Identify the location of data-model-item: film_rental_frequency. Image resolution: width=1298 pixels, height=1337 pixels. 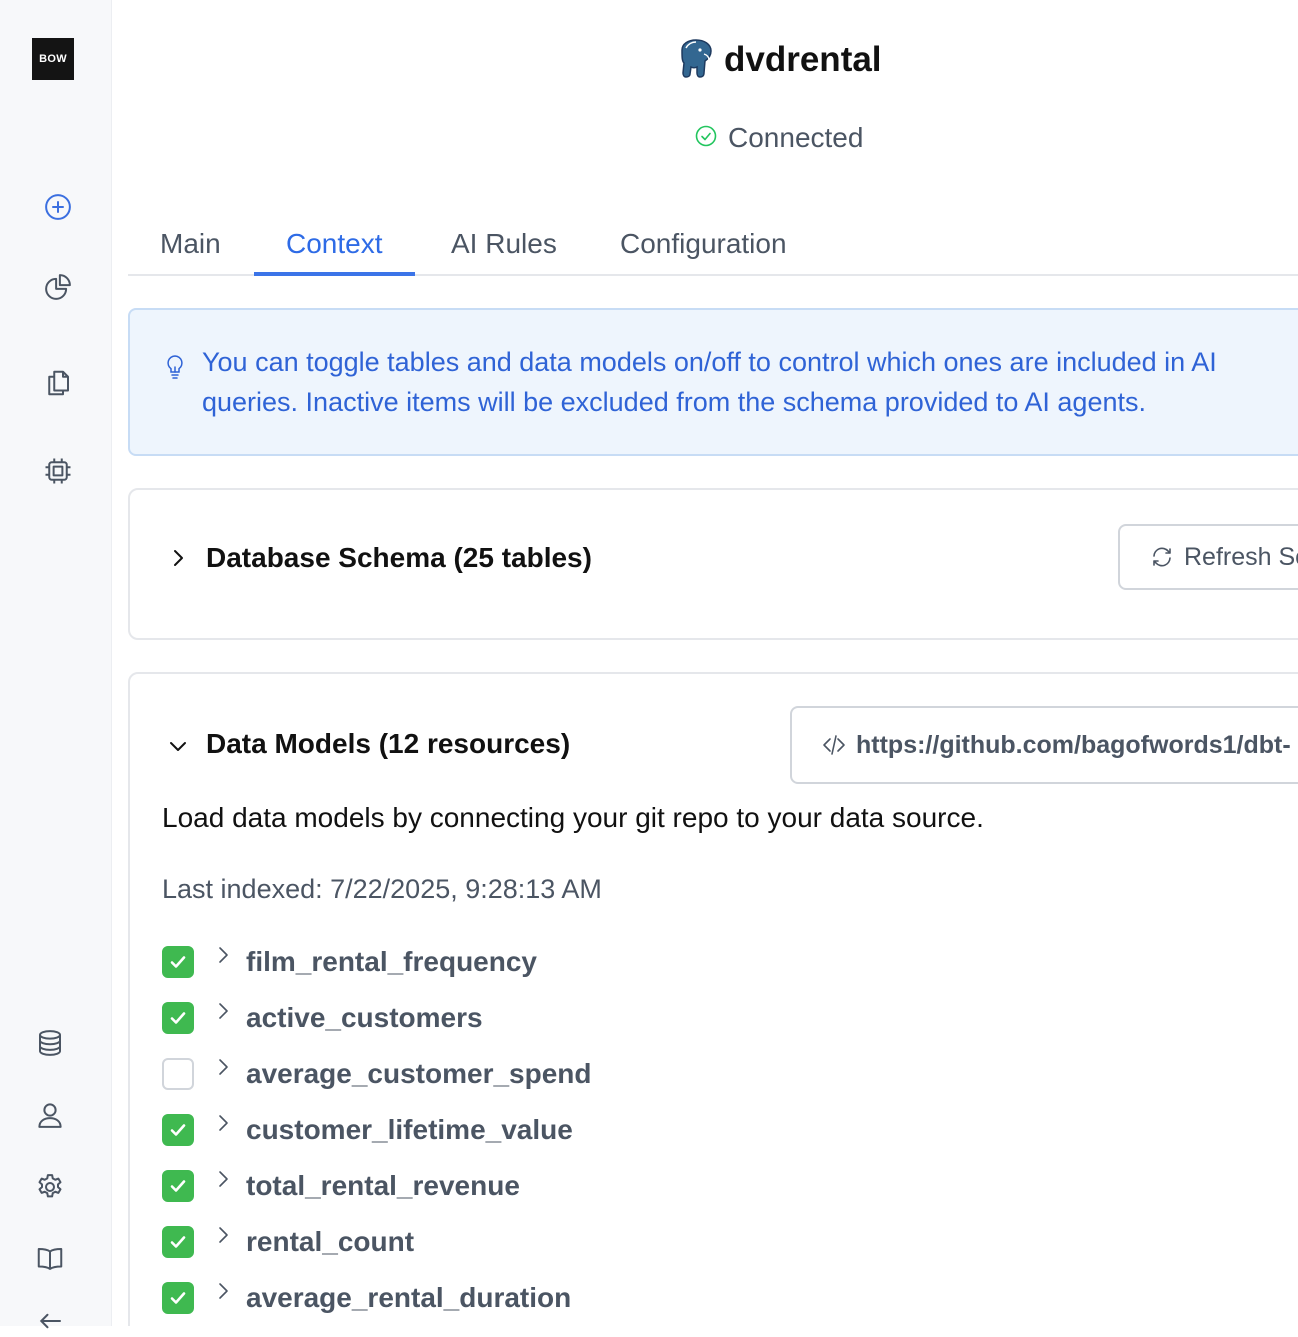
(612, 962).